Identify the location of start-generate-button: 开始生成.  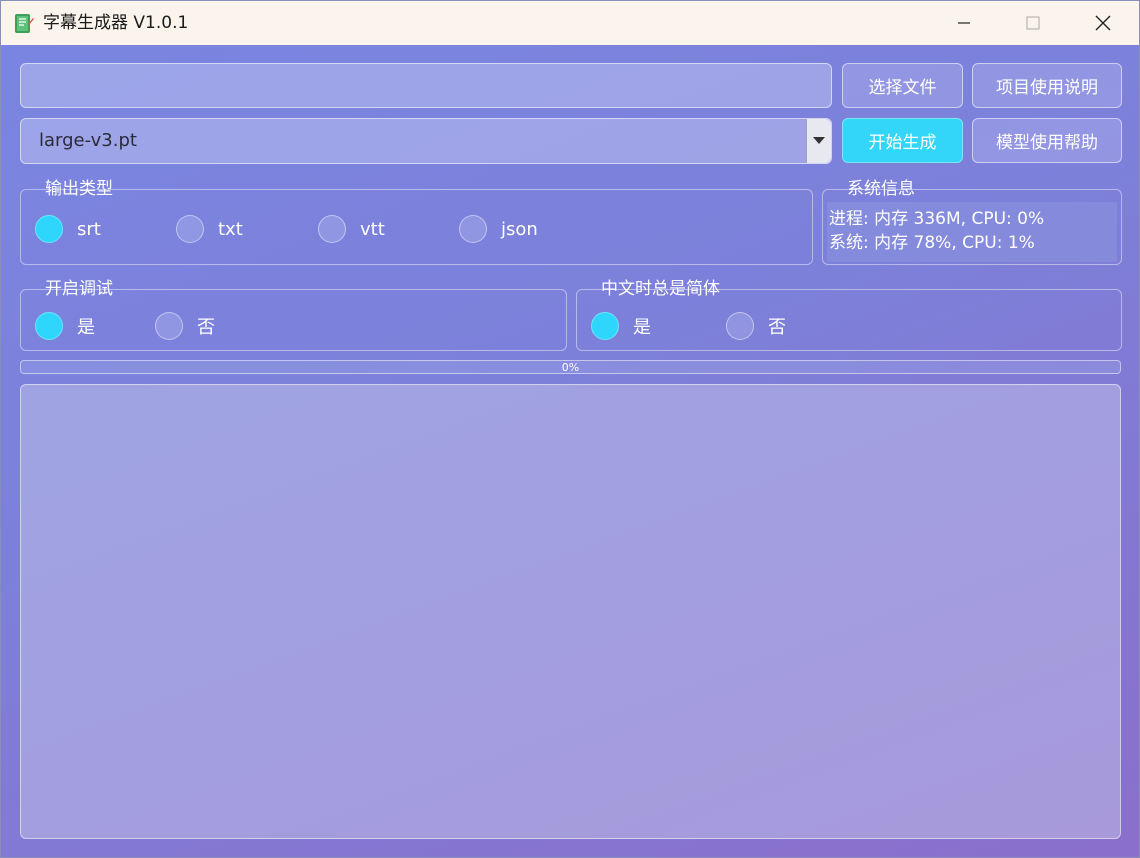
(902, 140).